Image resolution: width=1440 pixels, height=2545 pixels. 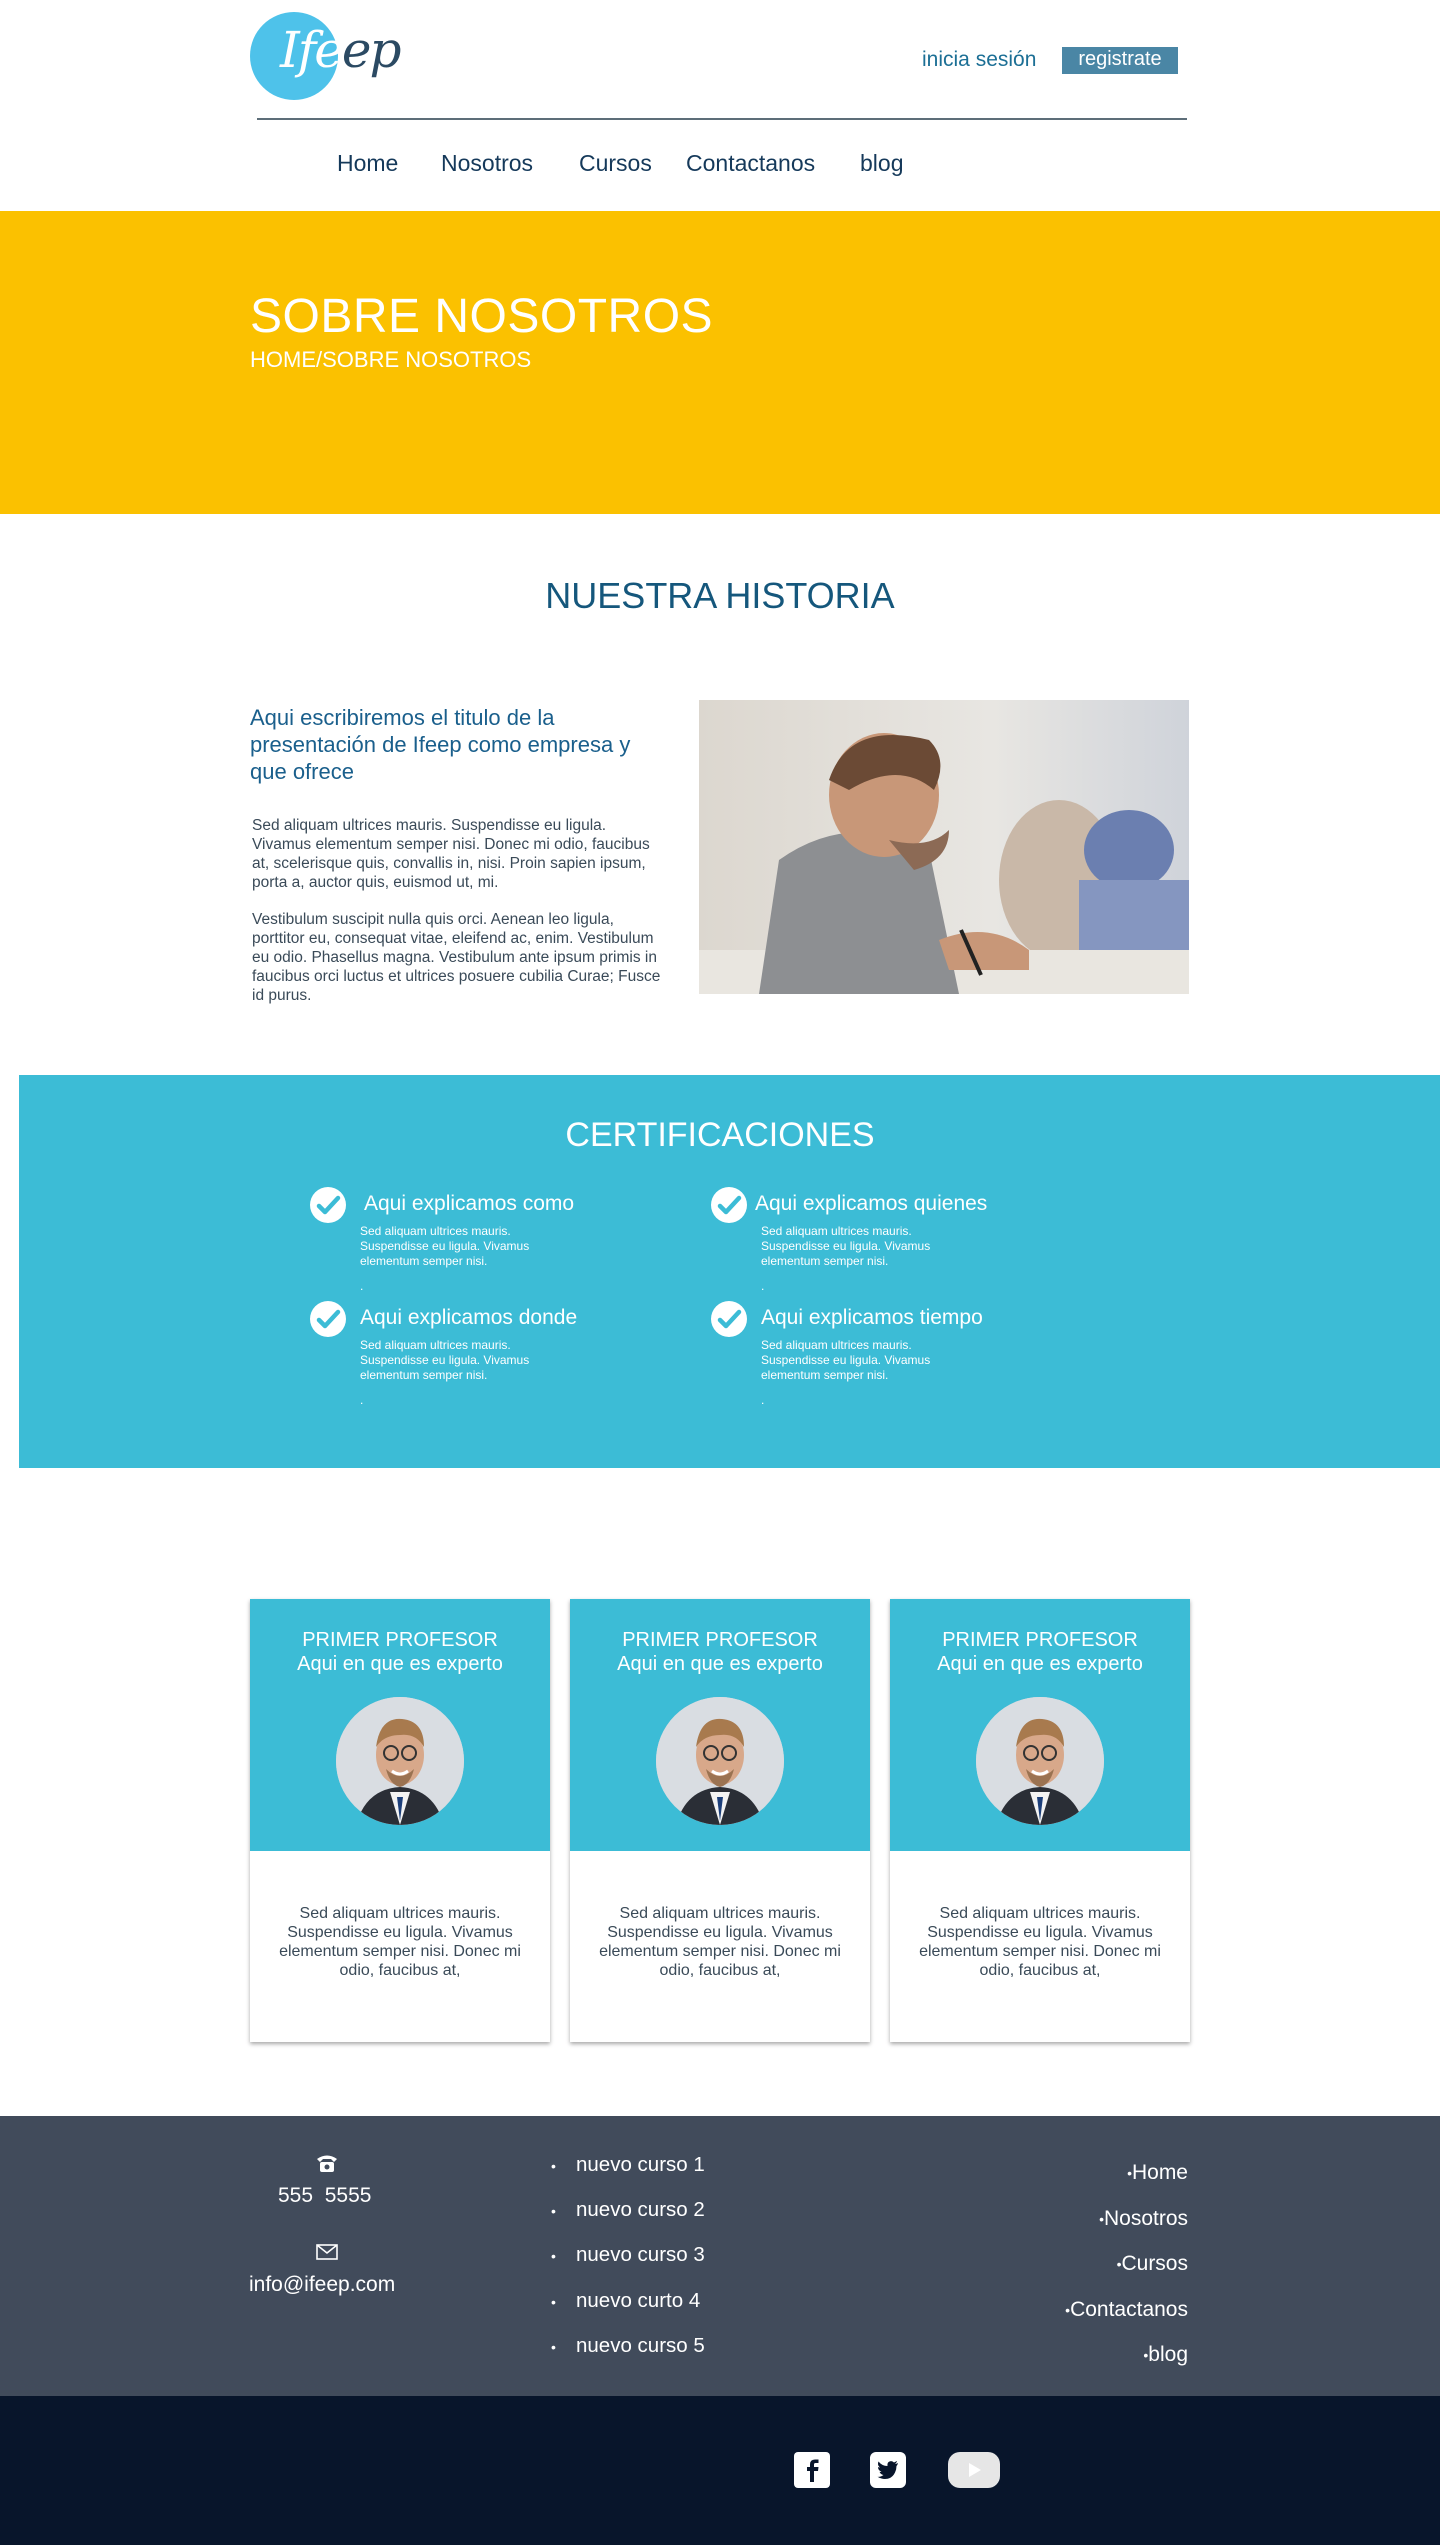 What do you see at coordinates (871, 1203) in the screenshot?
I see `cert-heading: Aqui explicamos quienes` at bounding box center [871, 1203].